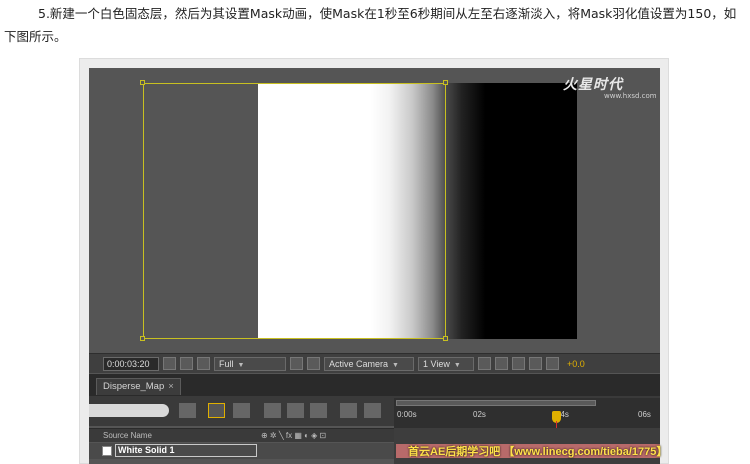  I want to click on graph-editor-icon, so click(372, 410).